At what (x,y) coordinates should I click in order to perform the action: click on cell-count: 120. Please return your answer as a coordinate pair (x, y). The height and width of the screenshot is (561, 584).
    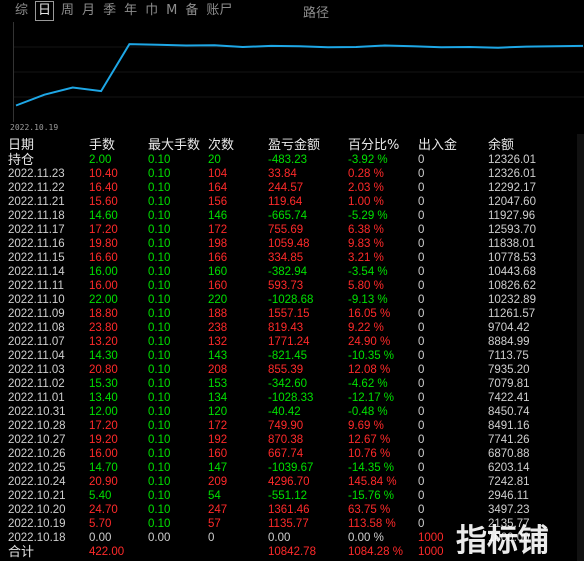
    Looking at the image, I should click on (218, 412).